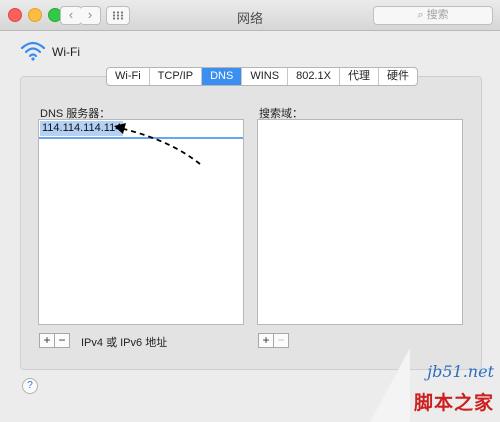 This screenshot has height=422, width=500. What do you see at coordinates (62, 340) in the screenshot?
I see `remove-dns-button: −` at bounding box center [62, 340].